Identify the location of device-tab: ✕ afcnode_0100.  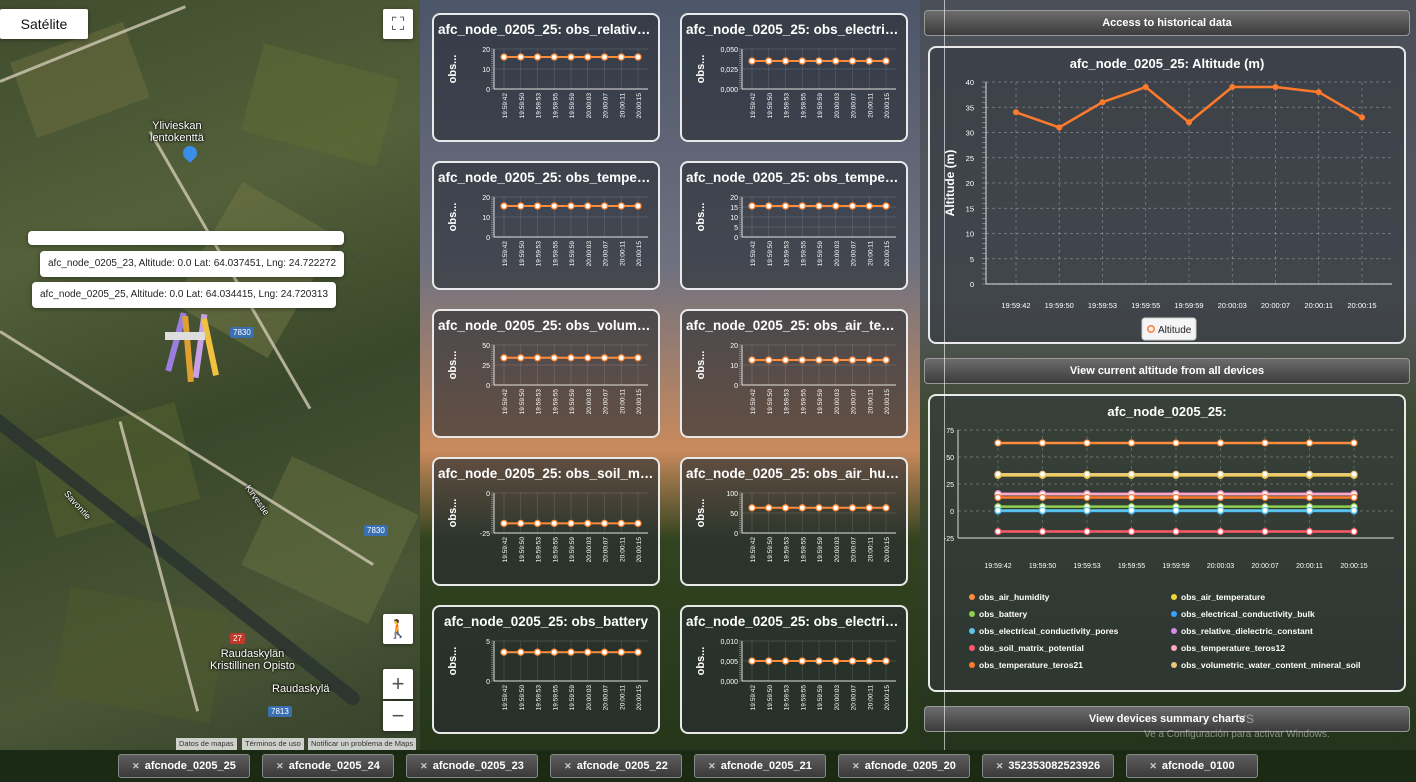
(1192, 766).